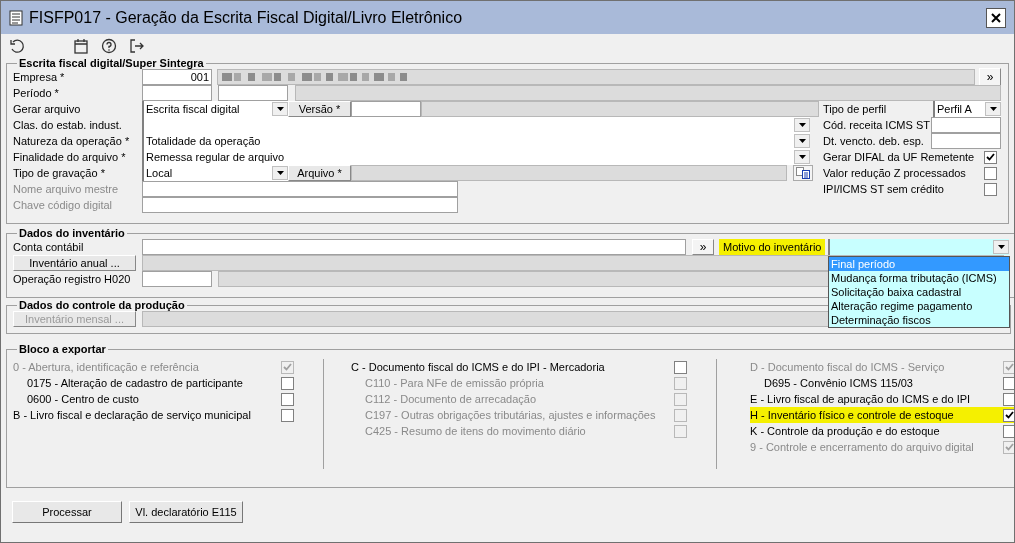  Describe the element at coordinates (62, 349) in the screenshot. I see `section-title: Bloco a exportar` at that location.